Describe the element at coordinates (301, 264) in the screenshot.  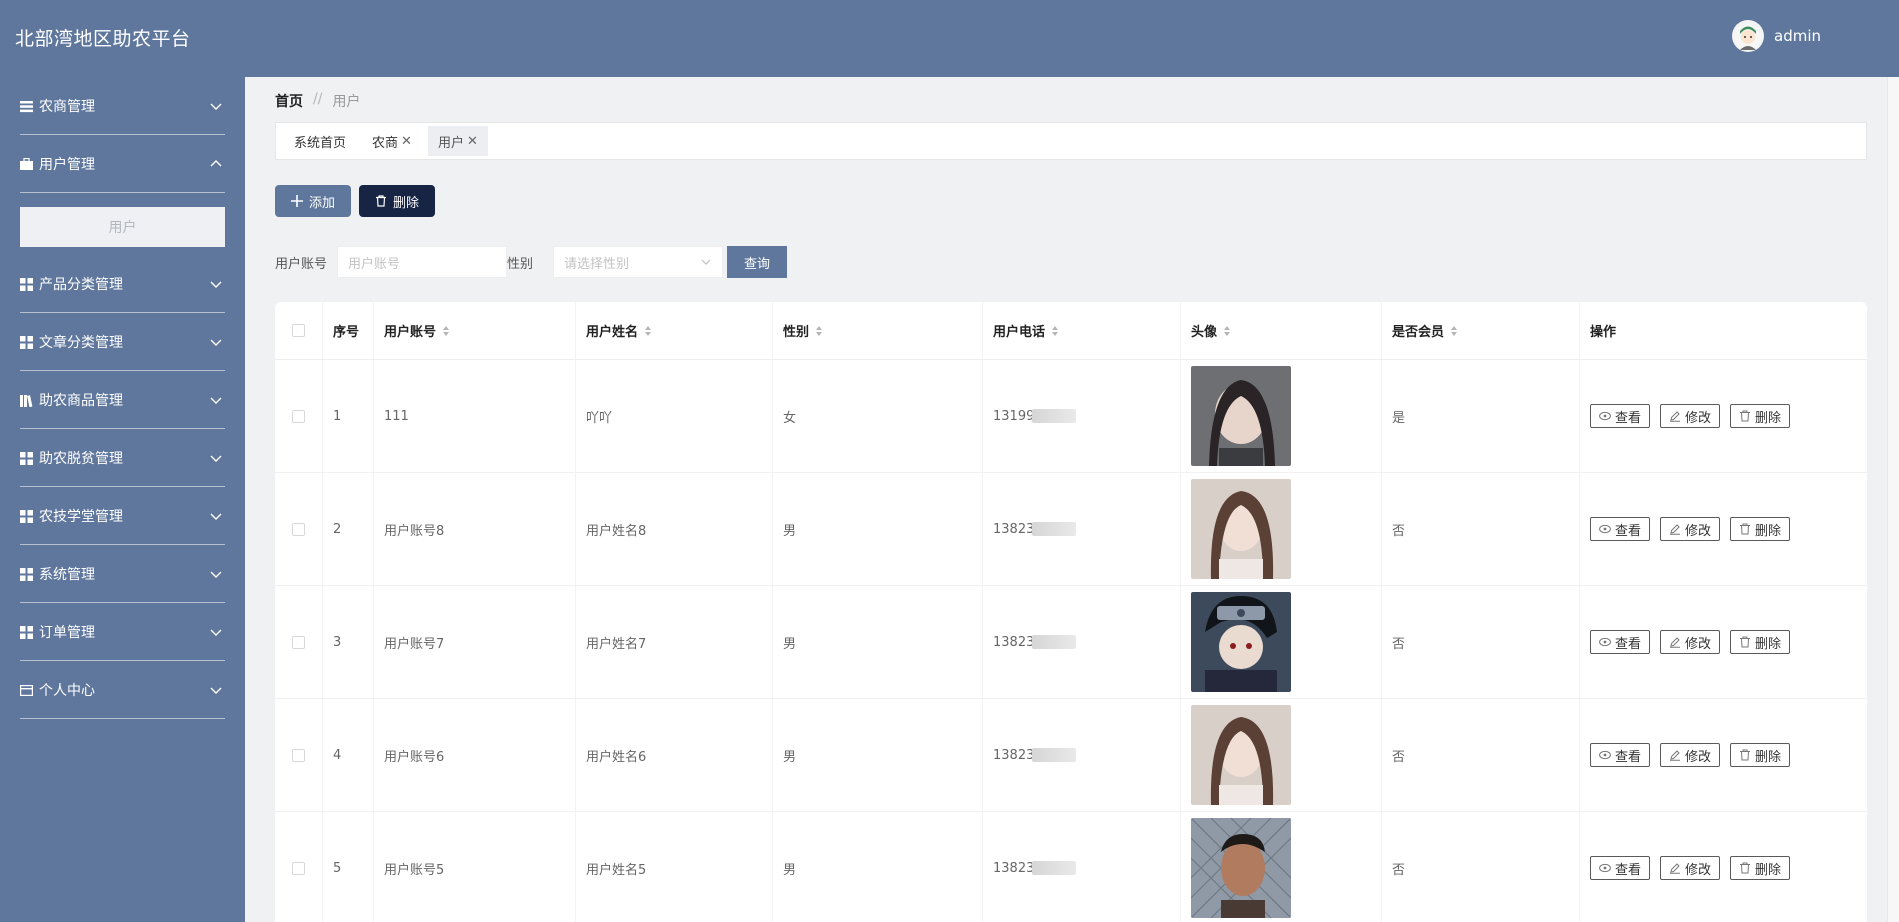
I see `account-label: 用户账号` at that location.